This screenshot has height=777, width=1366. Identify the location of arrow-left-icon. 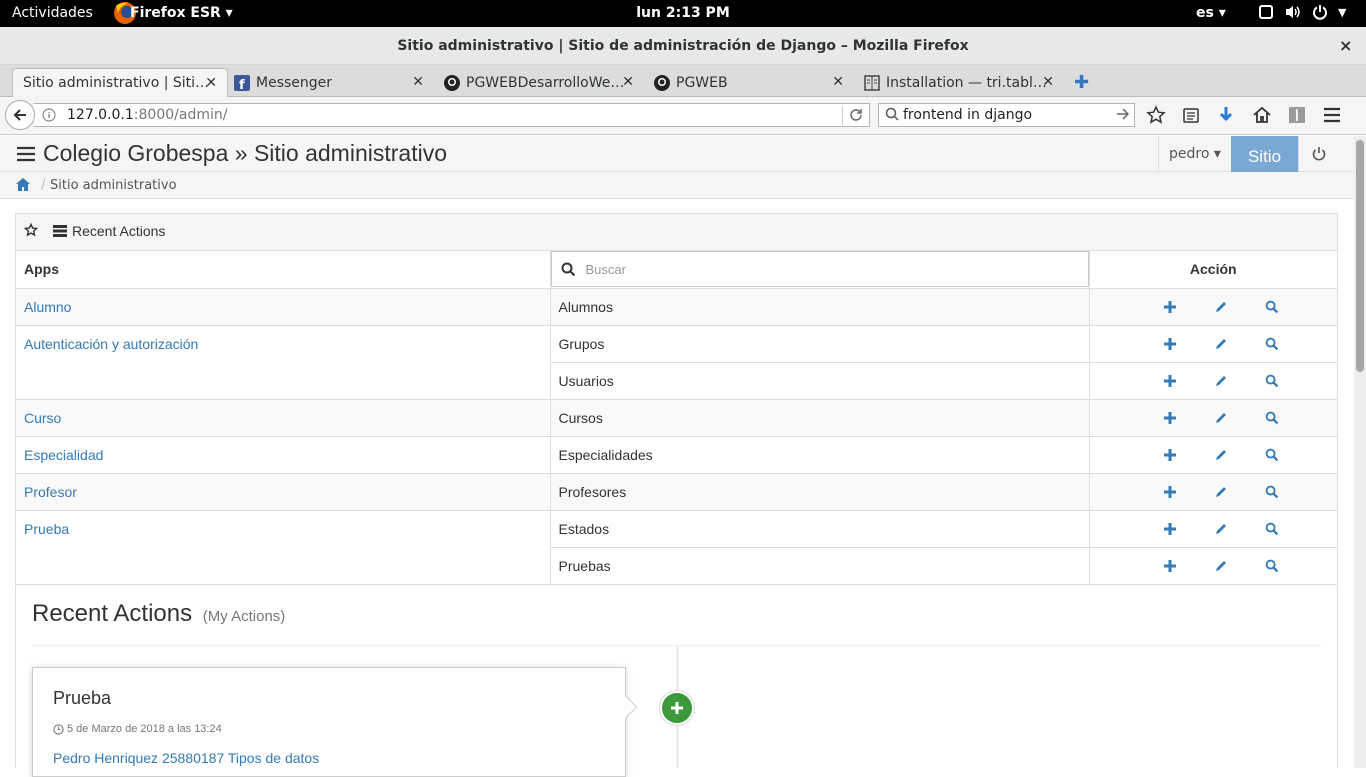
(19, 115).